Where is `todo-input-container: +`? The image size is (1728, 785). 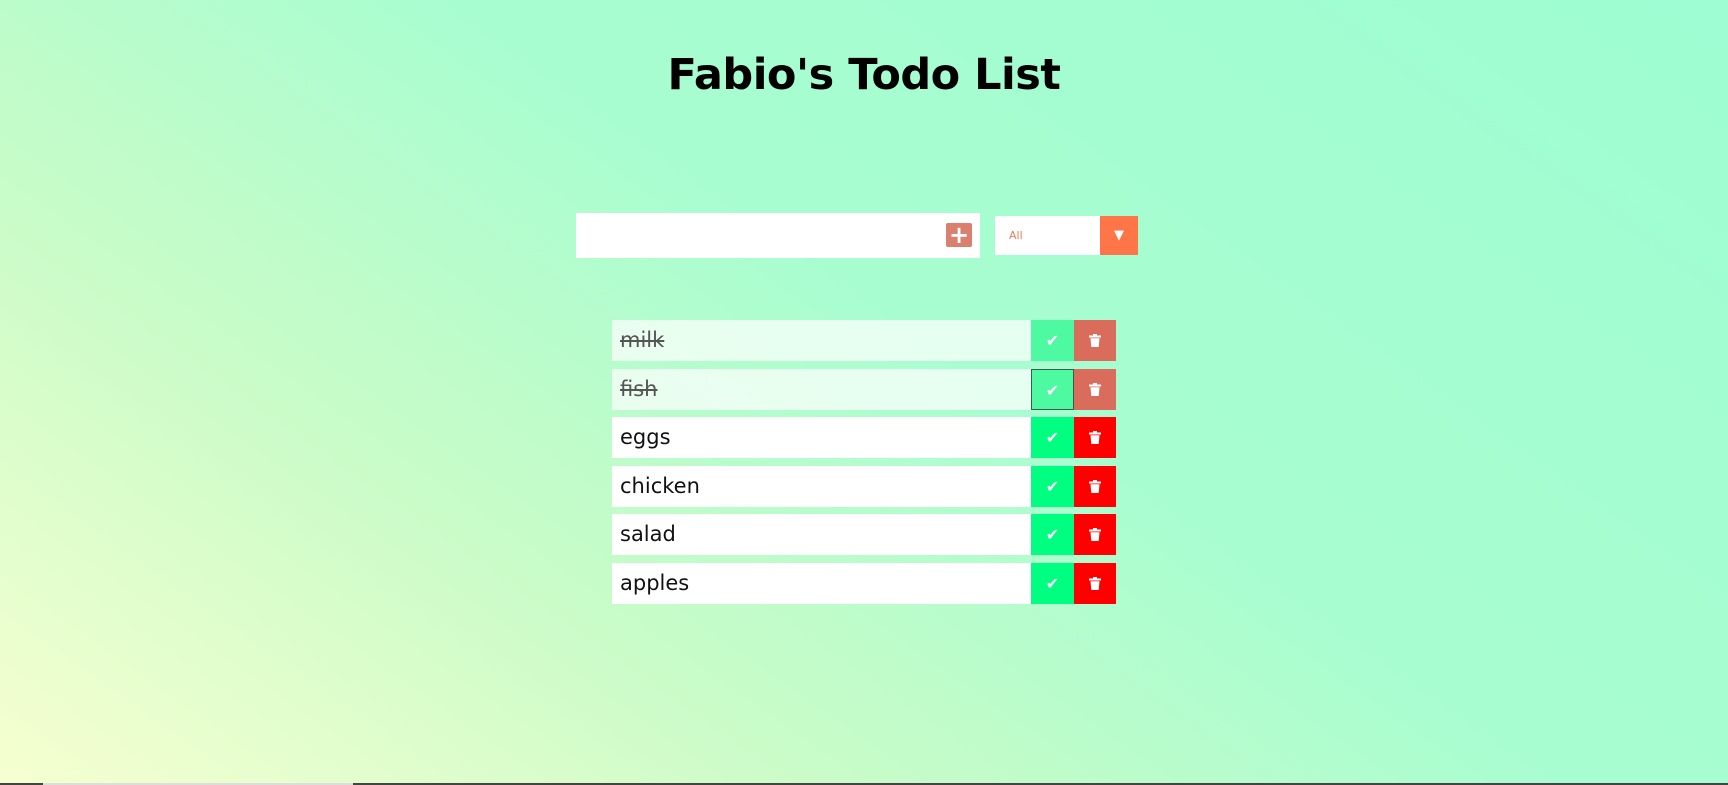 todo-input-container: + is located at coordinates (778, 235).